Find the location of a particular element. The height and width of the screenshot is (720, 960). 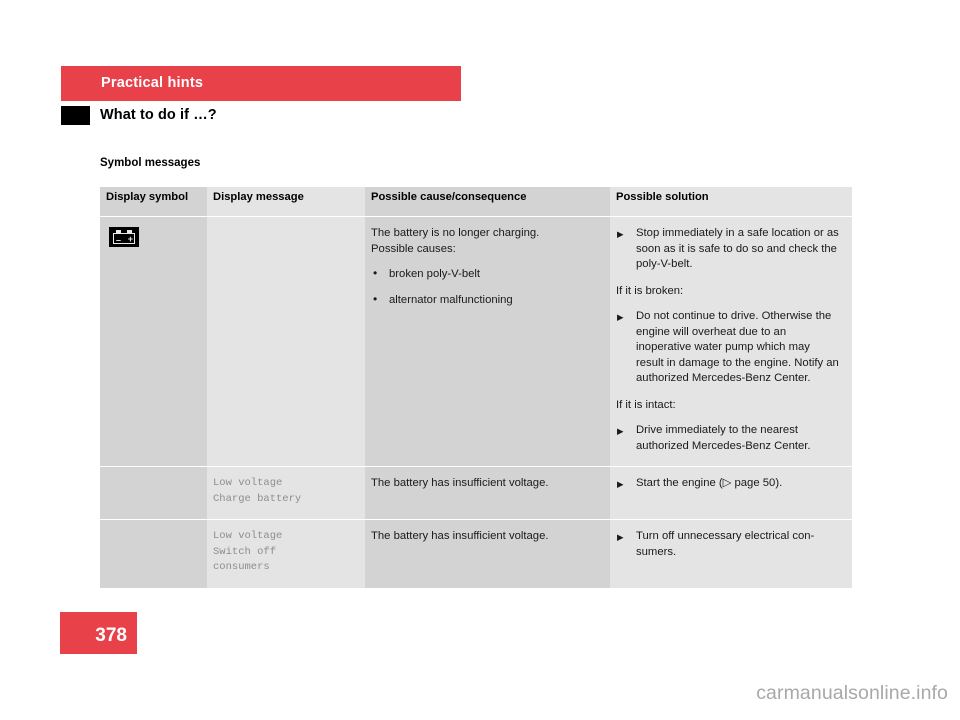

list-item: broken poly-V-belt is located at coordinates (484, 274).